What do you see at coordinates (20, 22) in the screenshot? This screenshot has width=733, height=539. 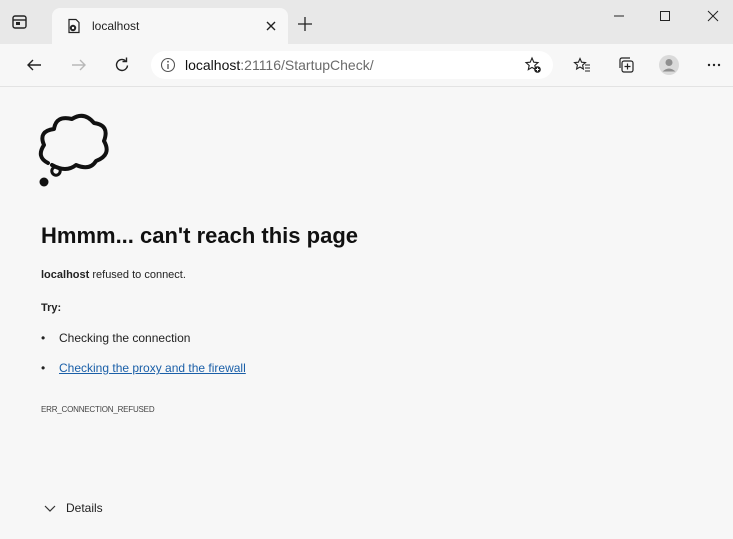 I see `tab-actions-icon` at bounding box center [20, 22].